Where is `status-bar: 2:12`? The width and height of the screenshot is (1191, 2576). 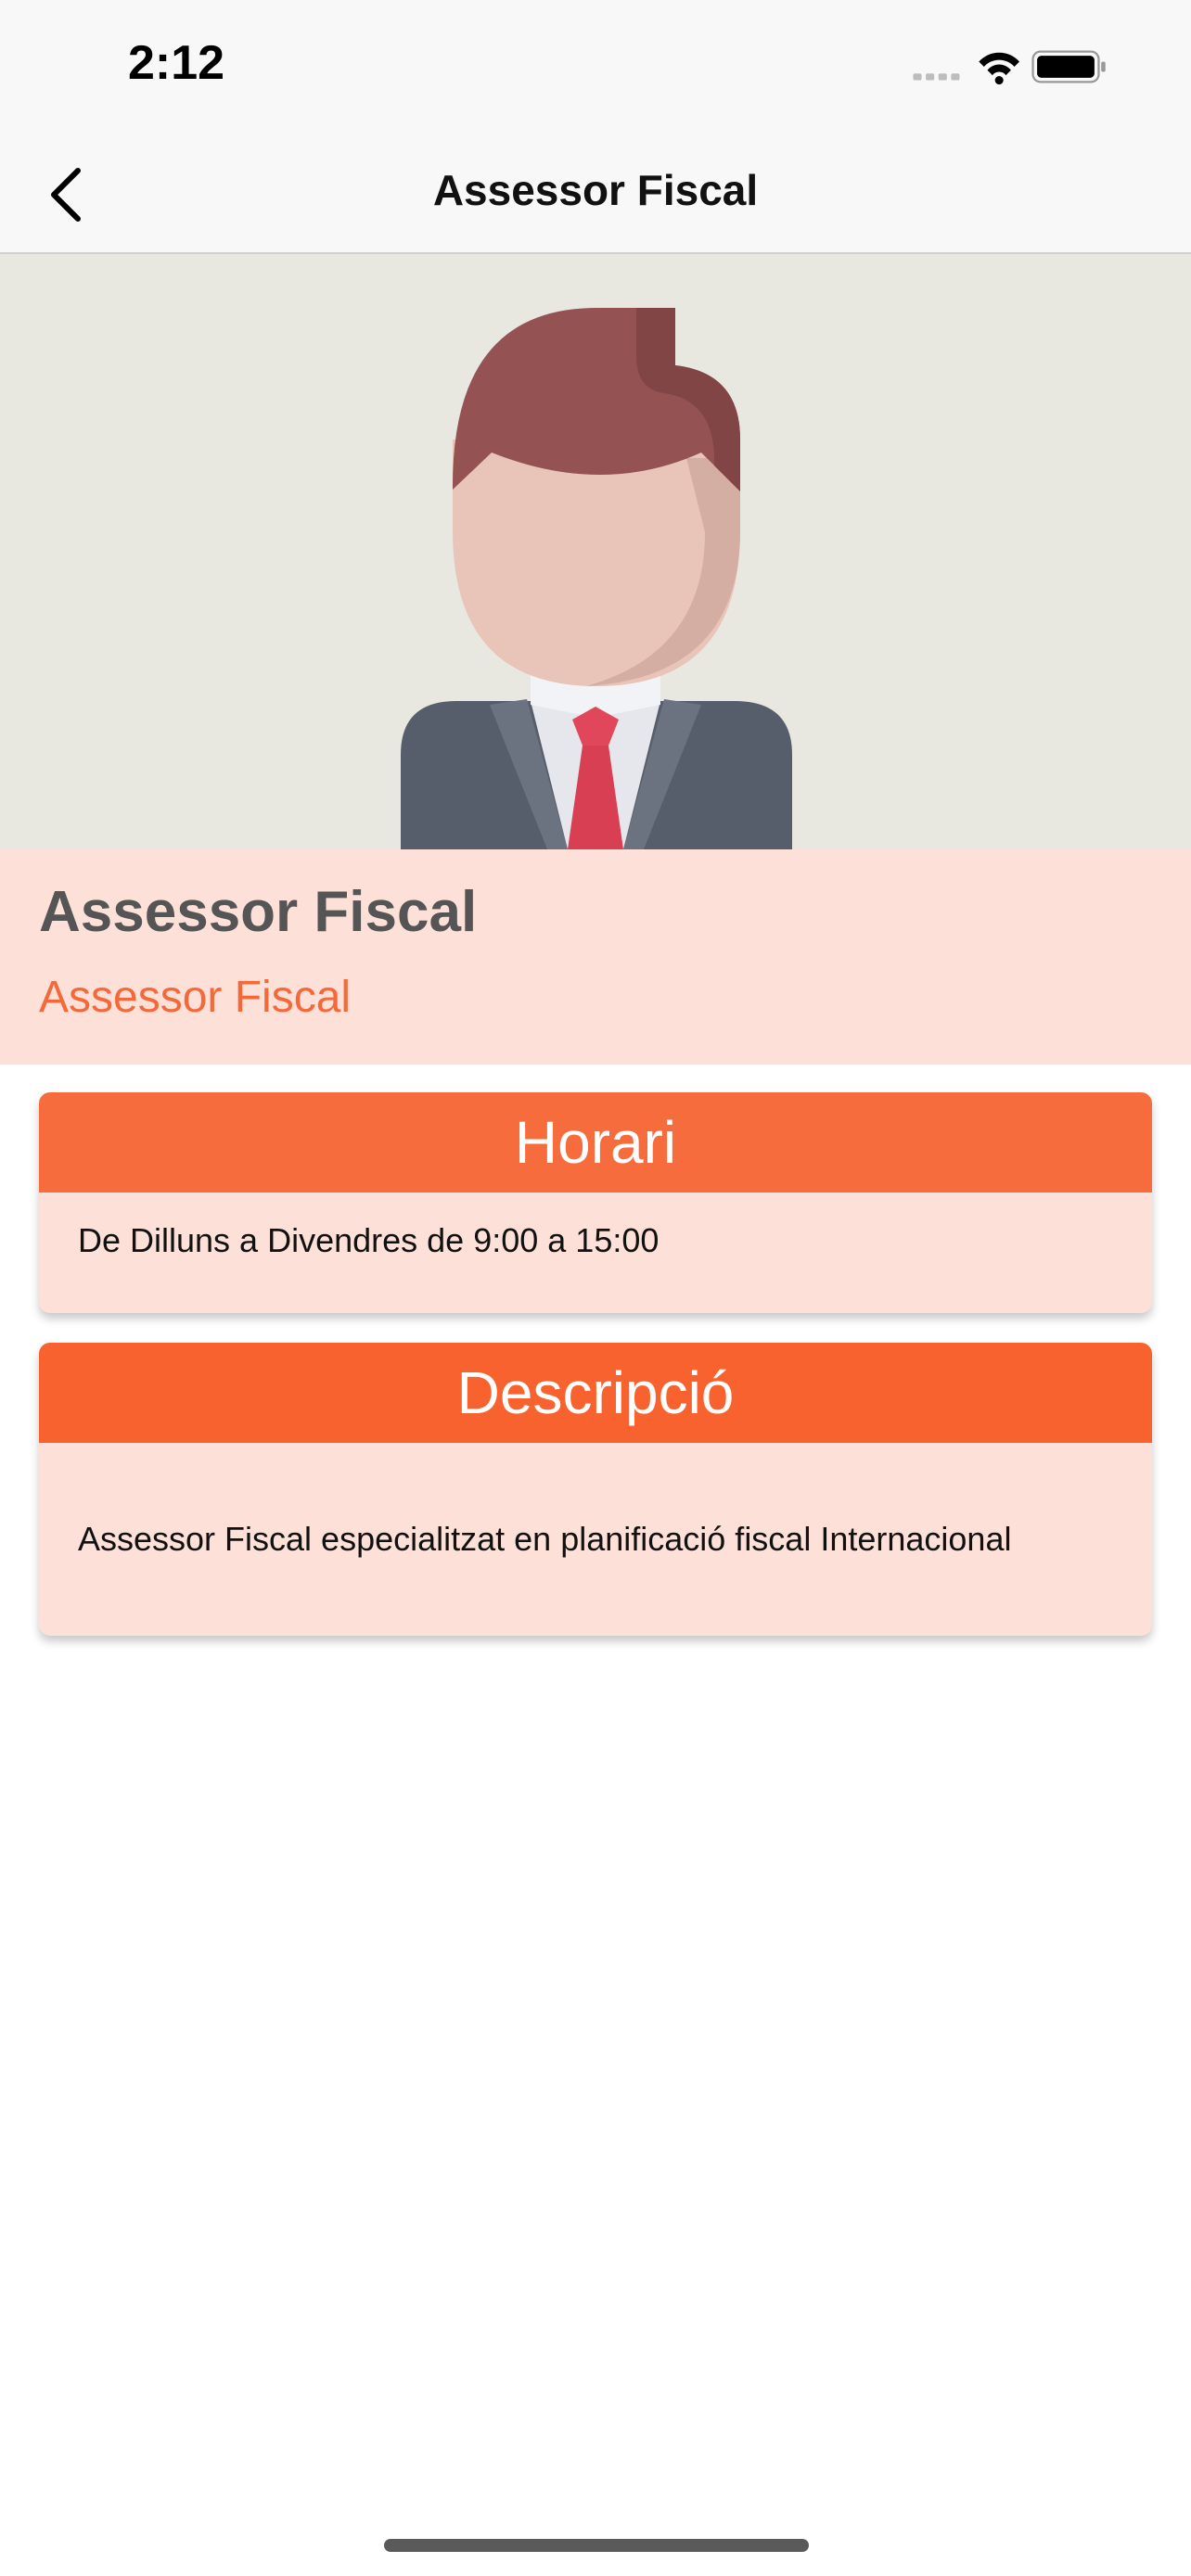 status-bar: 2:12 is located at coordinates (595, 69).